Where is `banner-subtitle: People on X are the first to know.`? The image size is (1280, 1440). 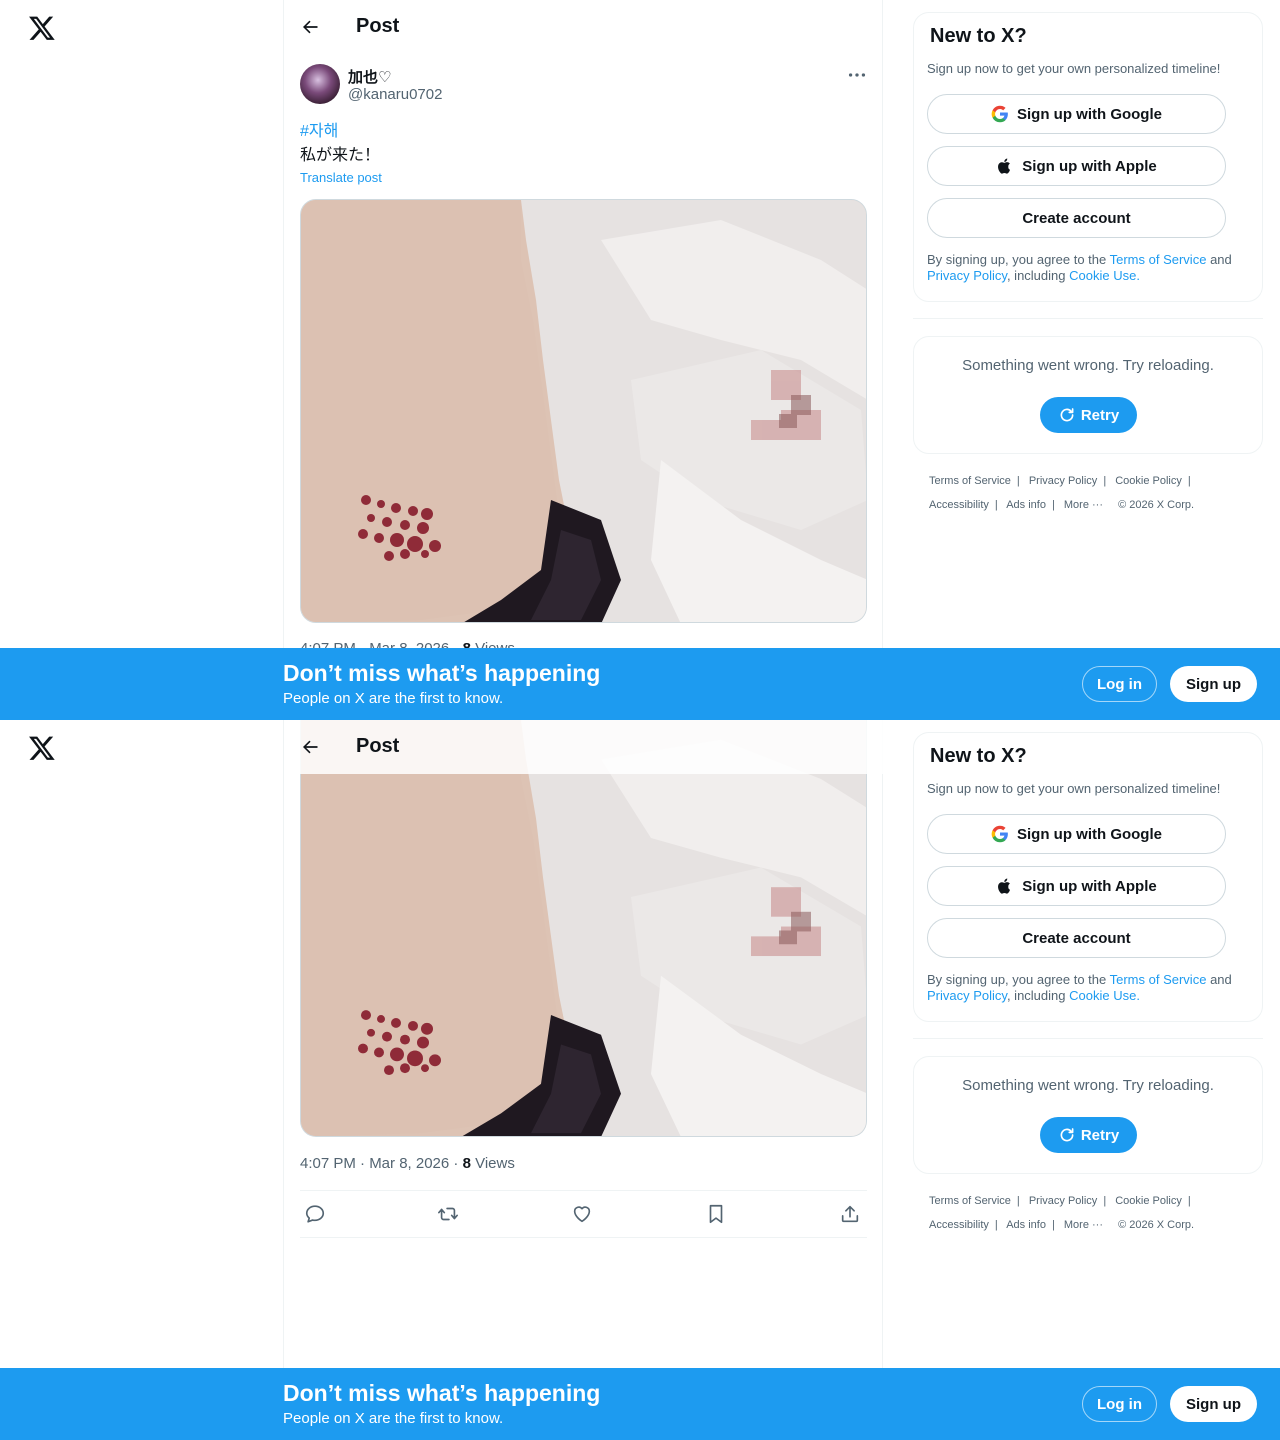
banner-subtitle: People on X are the first to know. is located at coordinates (393, 698).